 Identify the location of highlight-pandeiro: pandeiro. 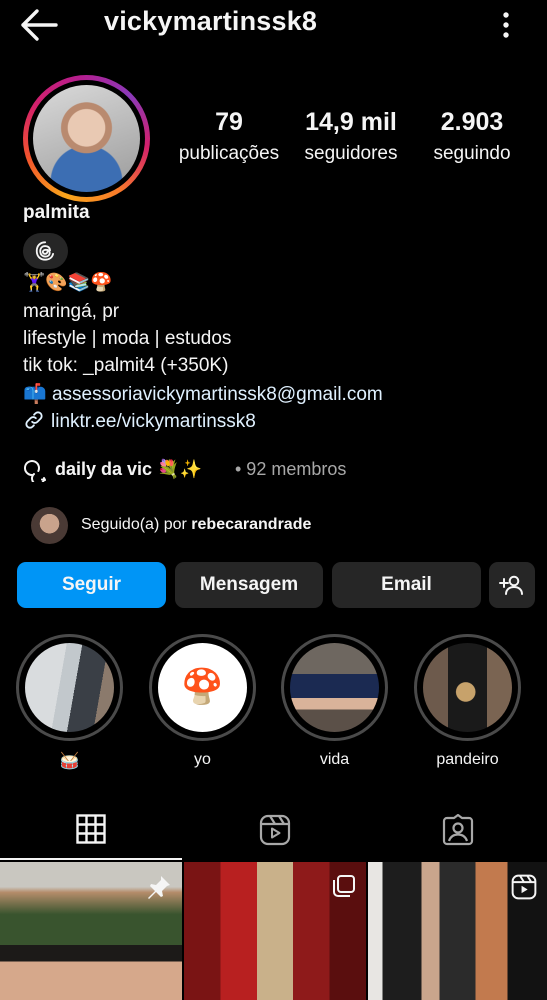
(467, 701).